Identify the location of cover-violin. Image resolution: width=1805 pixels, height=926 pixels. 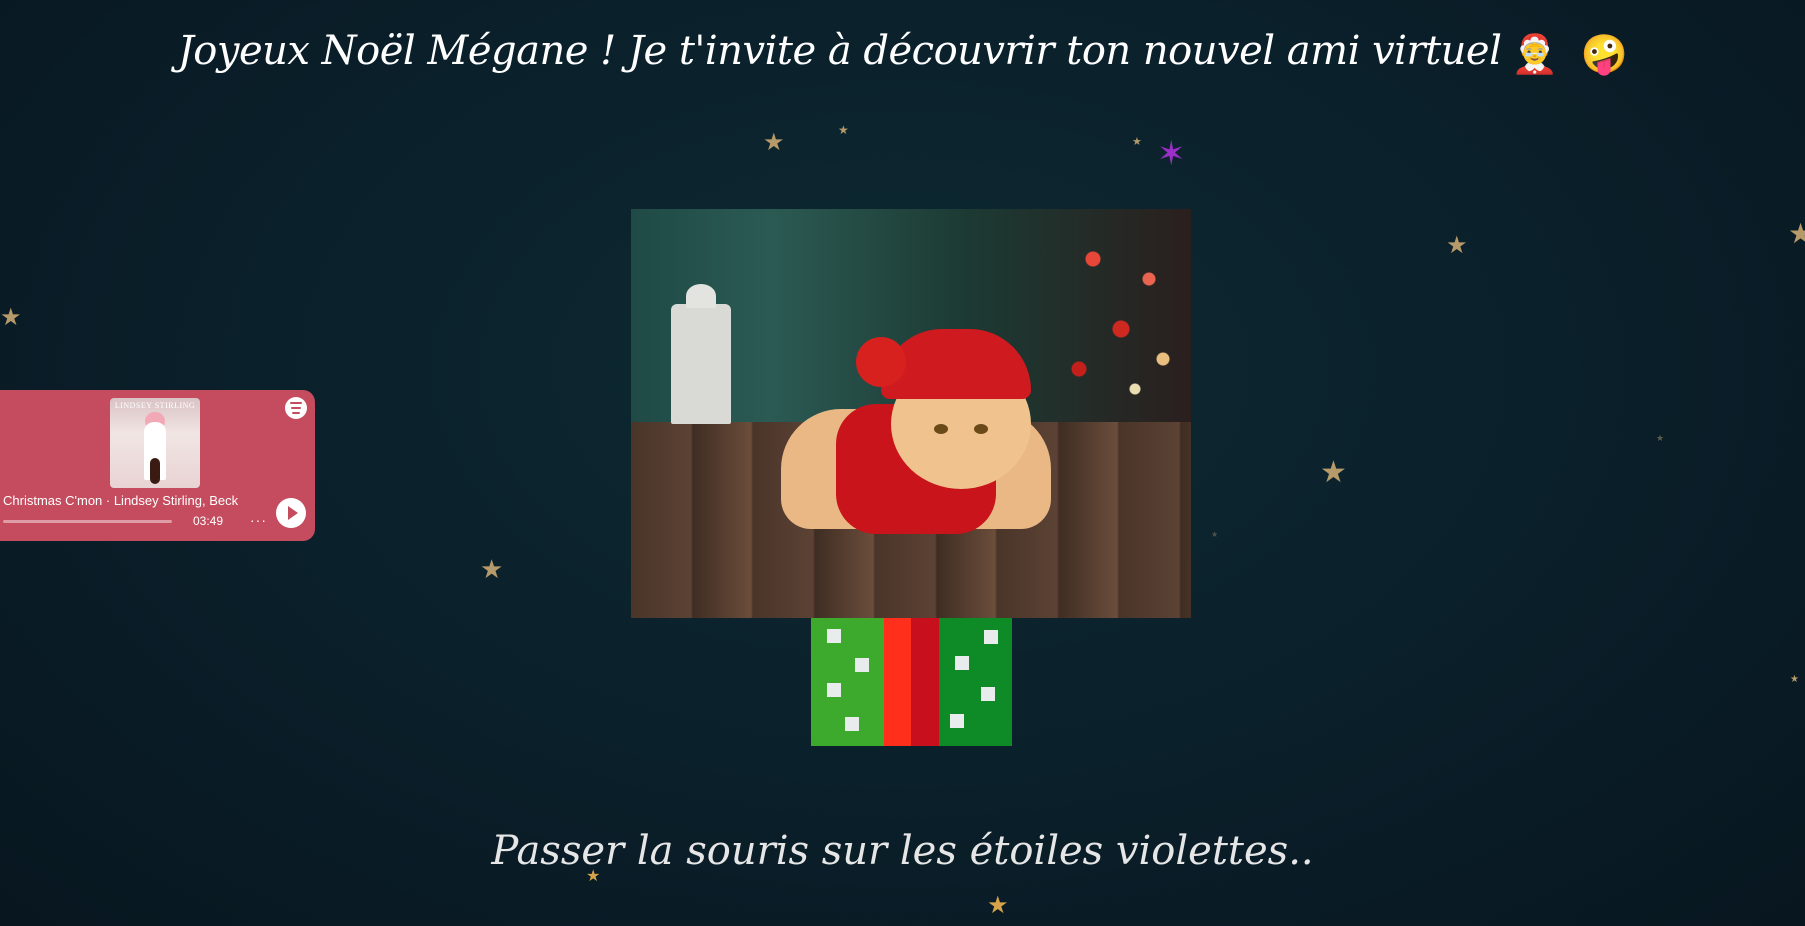
(155, 471).